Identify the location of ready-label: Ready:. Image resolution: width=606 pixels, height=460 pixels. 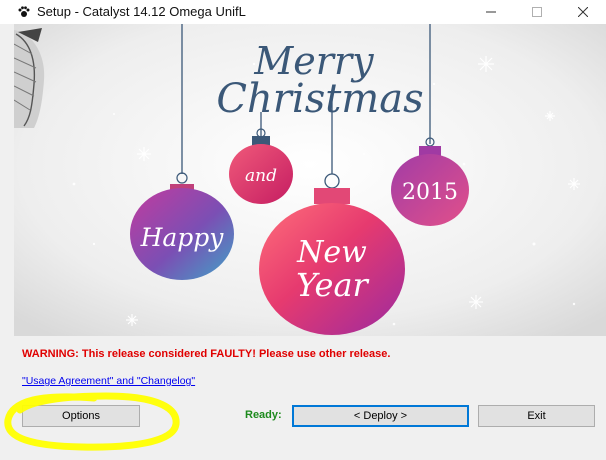
(263, 415).